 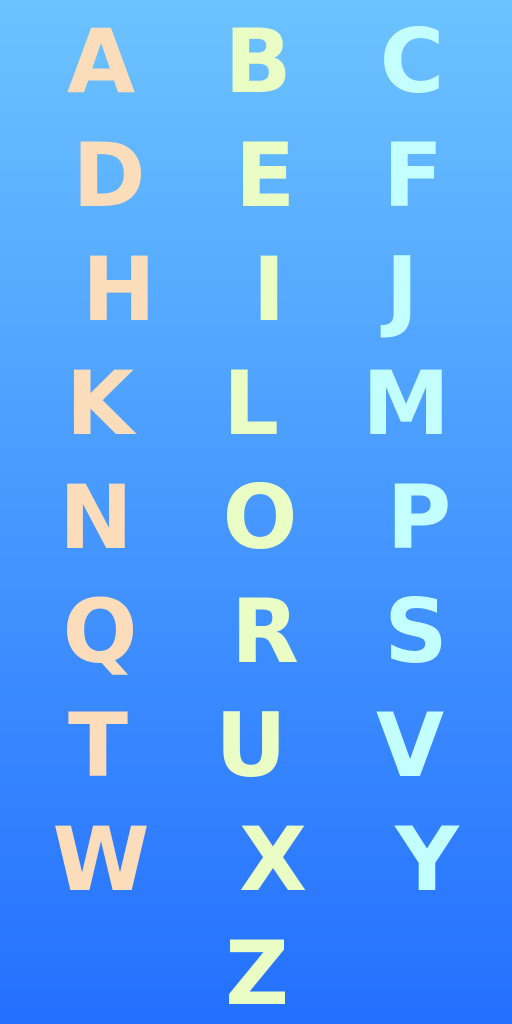 What do you see at coordinates (258, 61) in the screenshot?
I see `letter-b: B` at bounding box center [258, 61].